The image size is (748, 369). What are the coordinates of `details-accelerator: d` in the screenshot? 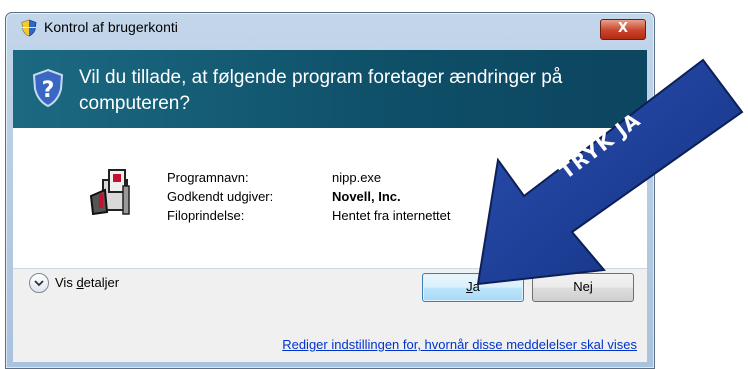 It's located at (80, 282).